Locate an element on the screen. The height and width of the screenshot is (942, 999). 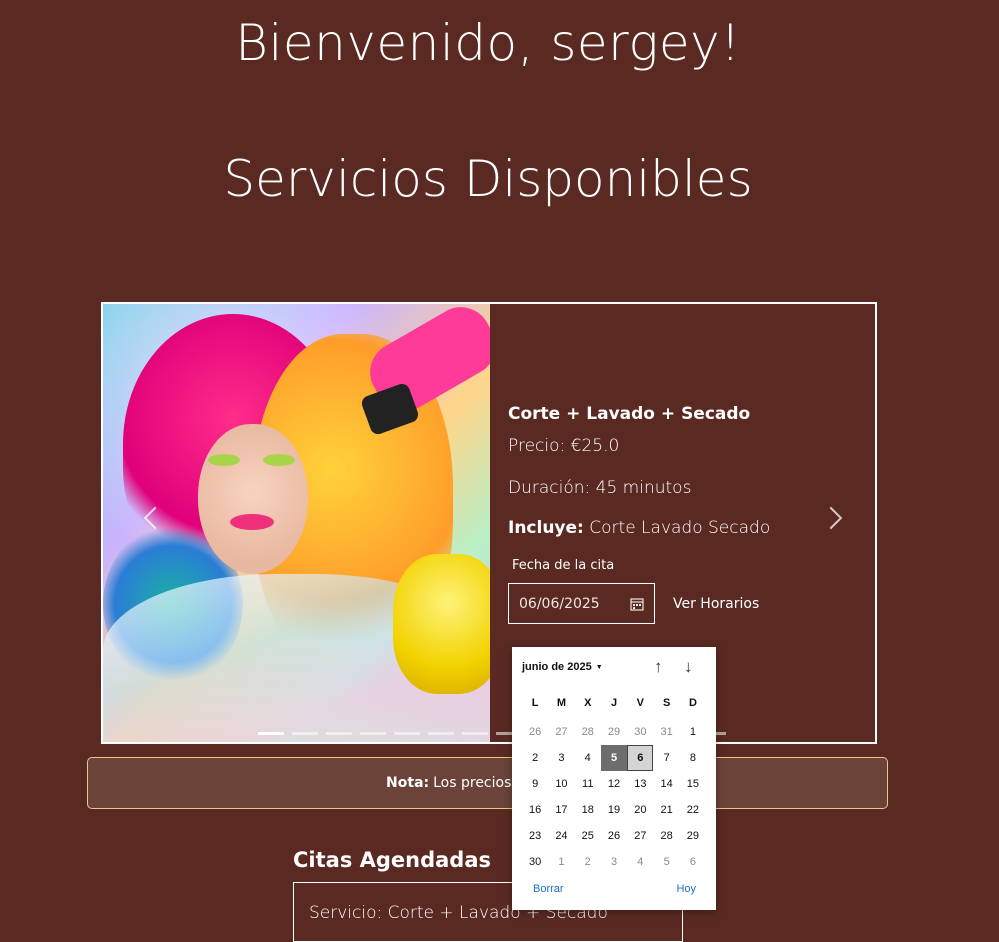
includes-value: Corte Lavado Secado is located at coordinates (680, 528).